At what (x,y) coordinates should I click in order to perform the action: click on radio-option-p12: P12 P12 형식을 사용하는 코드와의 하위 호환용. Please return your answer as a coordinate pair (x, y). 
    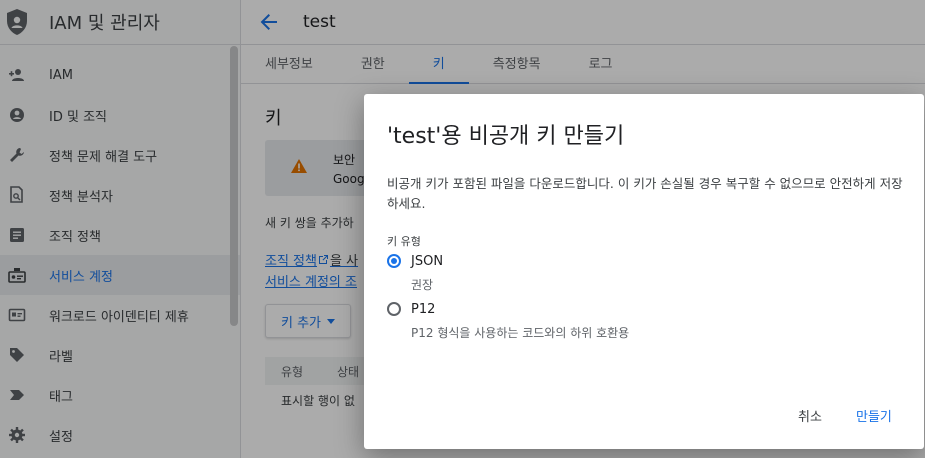
    Looking at the image, I should click on (508, 321).